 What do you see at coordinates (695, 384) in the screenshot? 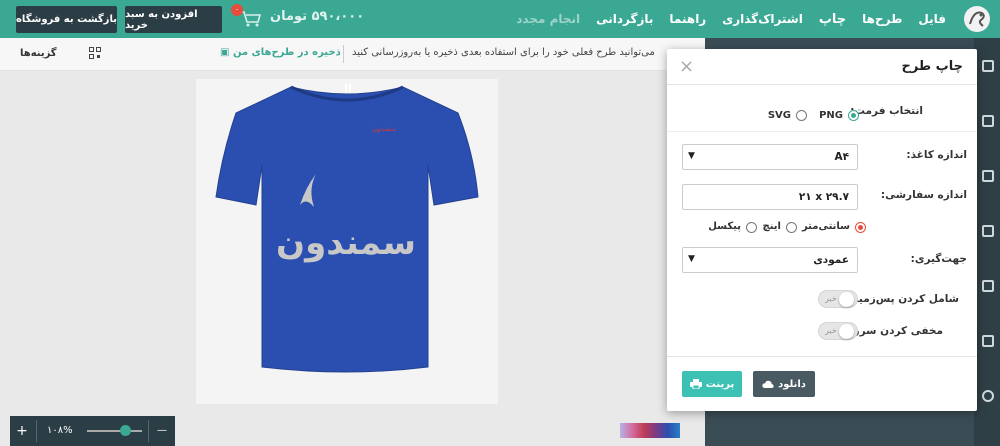
I see `printer-icon` at bounding box center [695, 384].